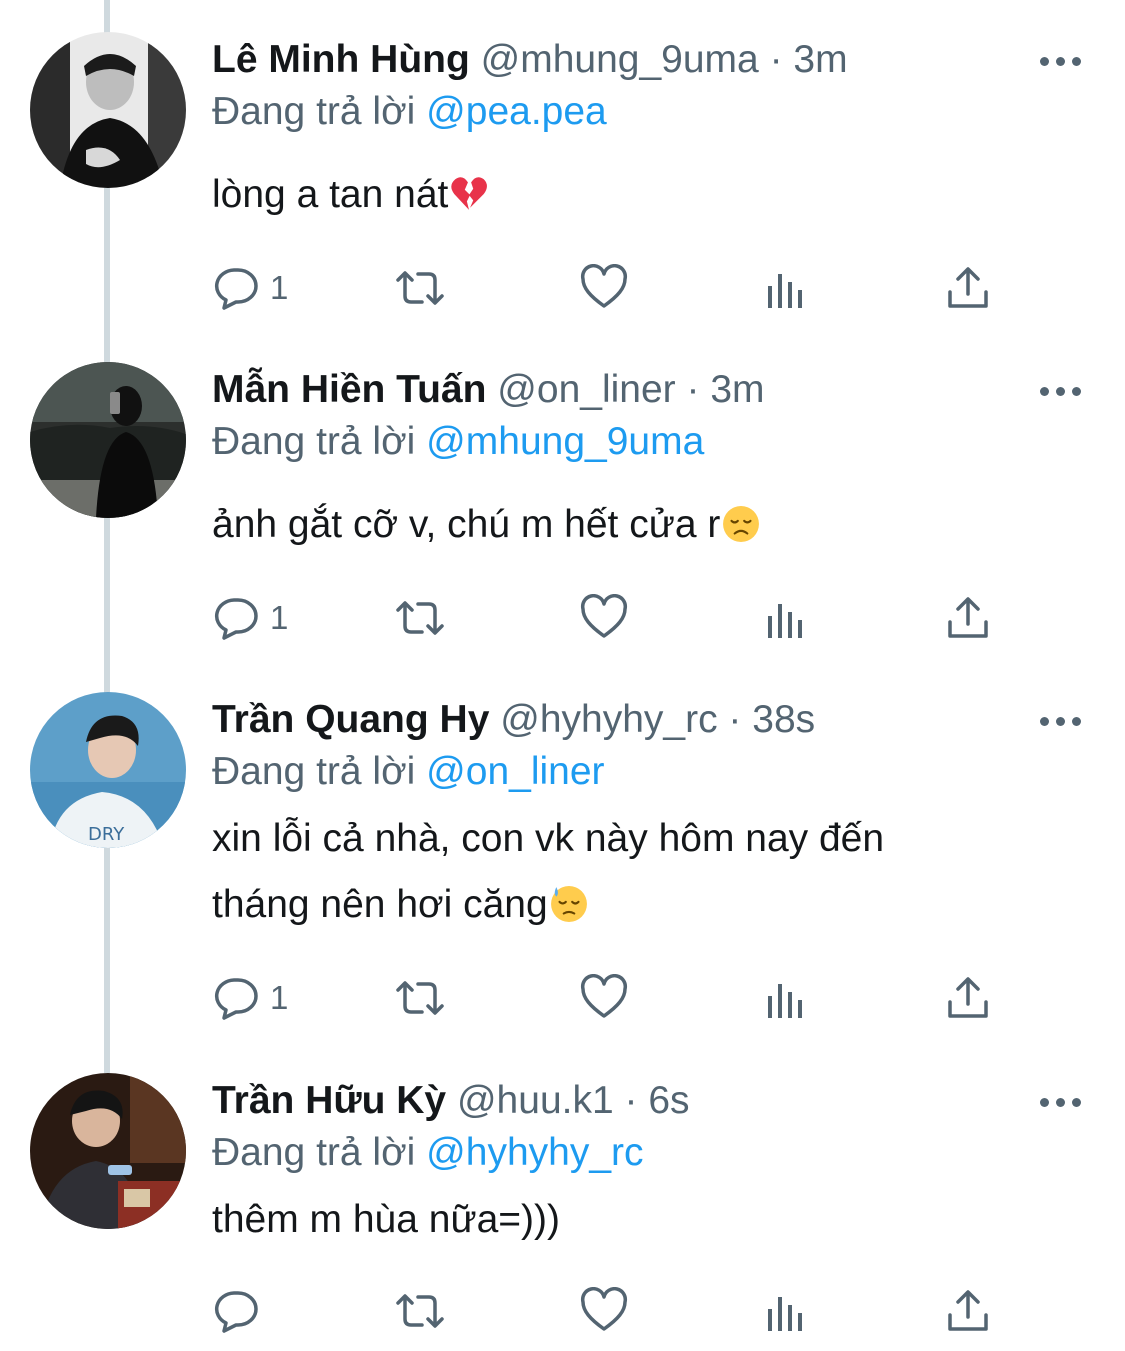  What do you see at coordinates (469, 193) in the screenshot?
I see `broken-heart-icon` at bounding box center [469, 193].